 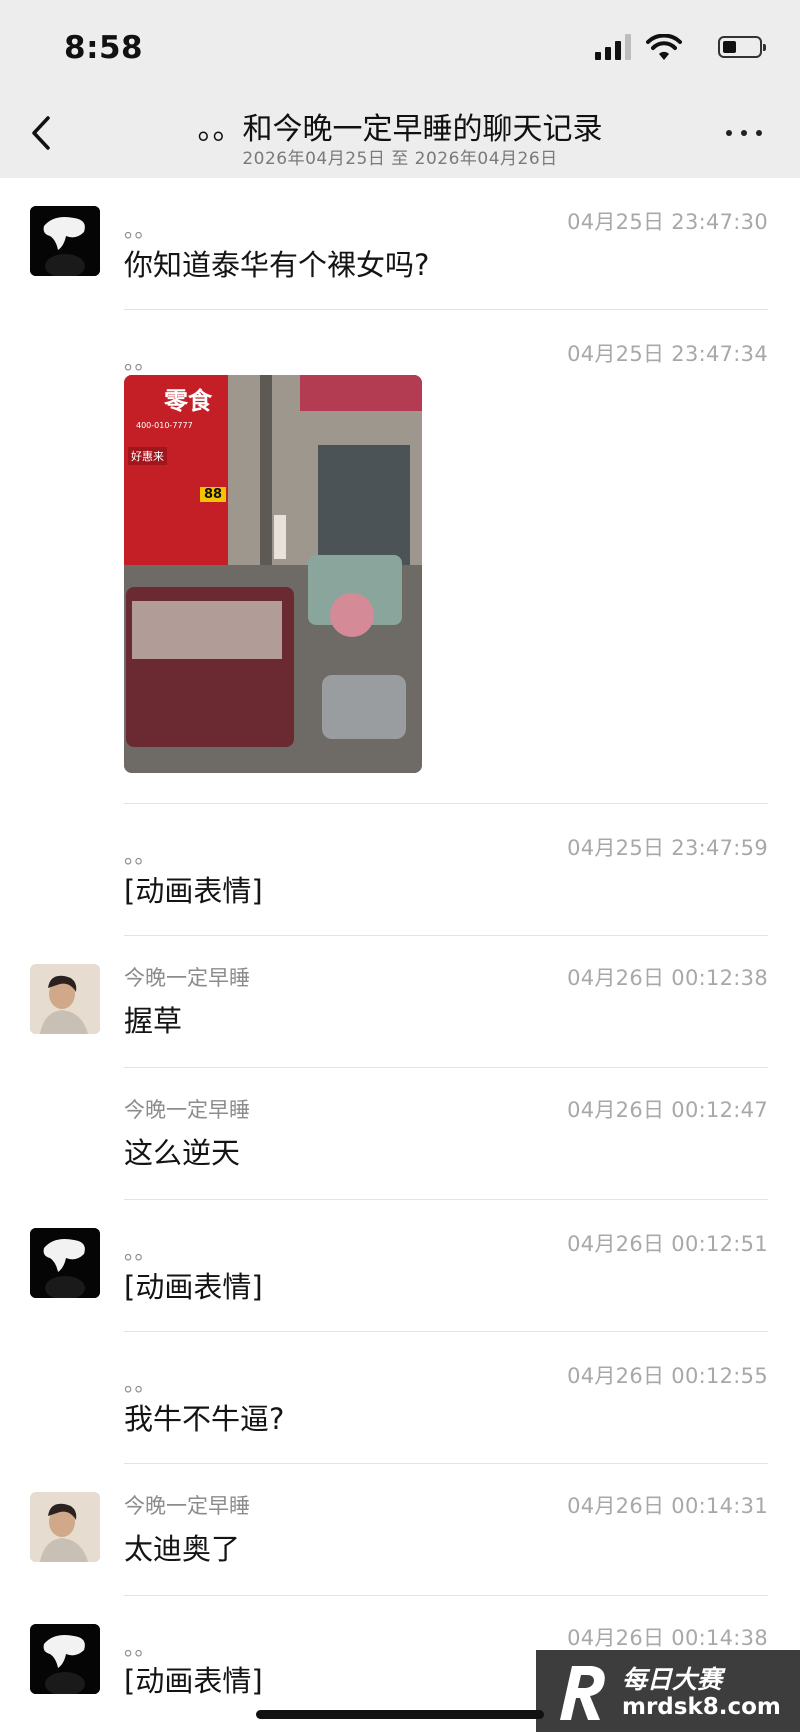 What do you see at coordinates (742, 47) in the screenshot?
I see `battery-icon` at bounding box center [742, 47].